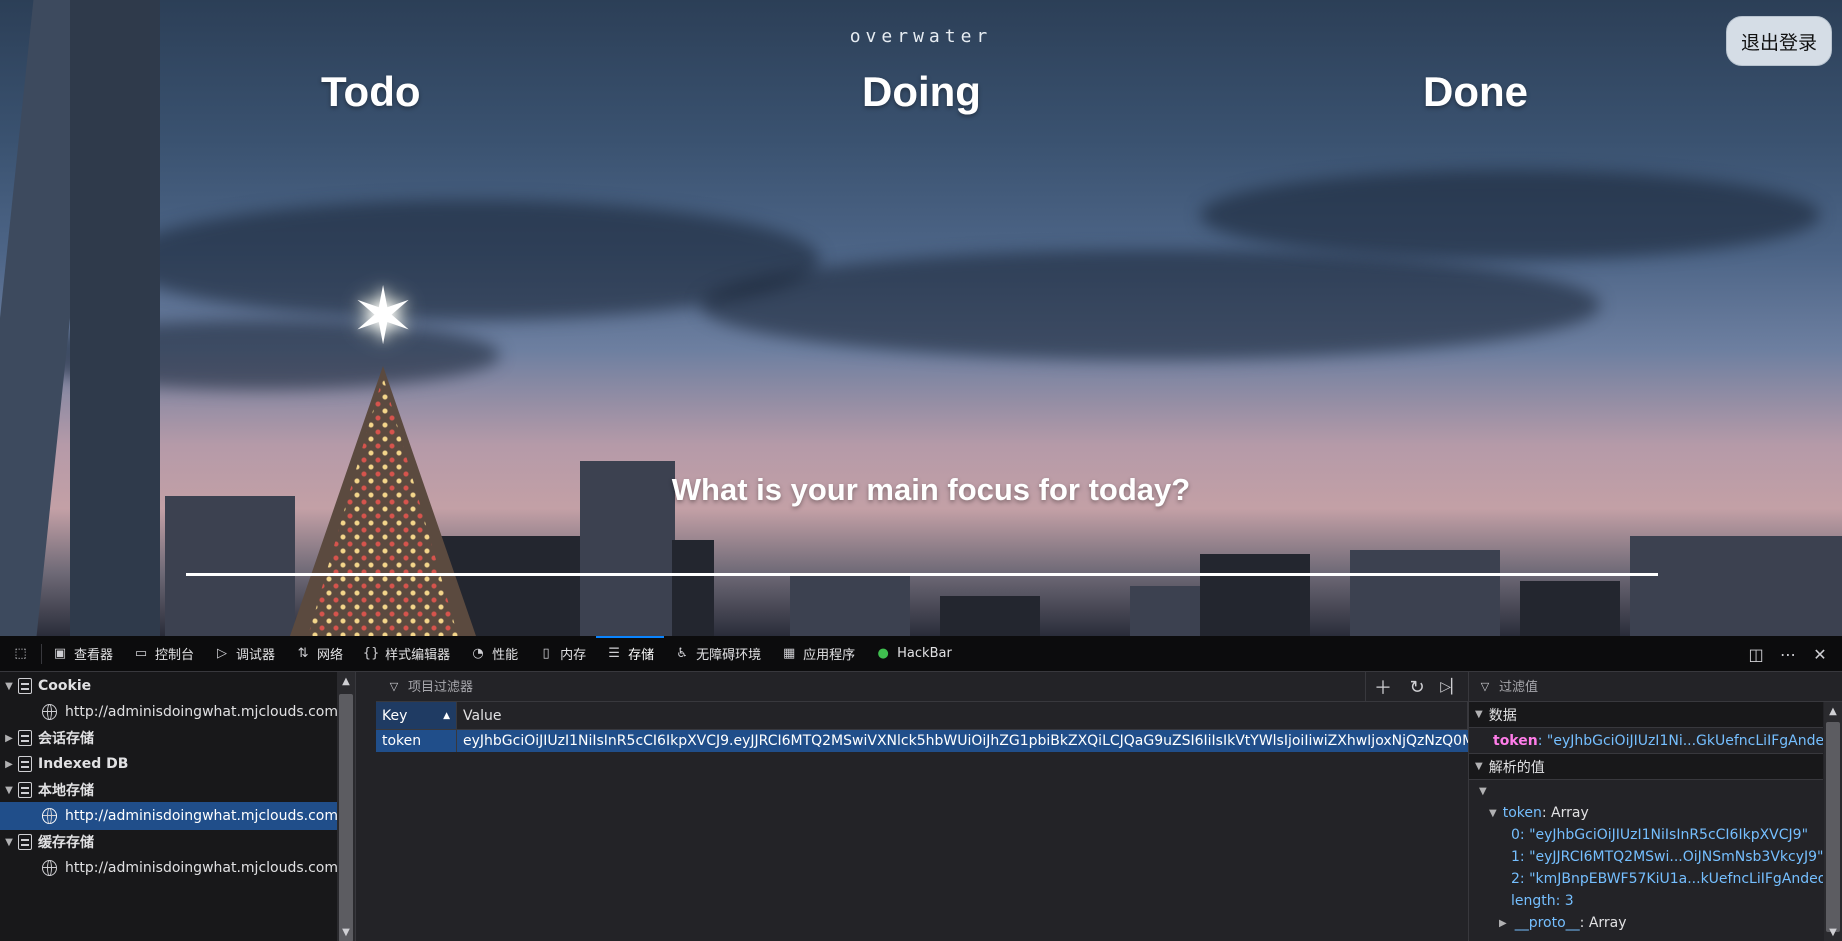  I want to click on tab-label: HackBar, so click(924, 653).